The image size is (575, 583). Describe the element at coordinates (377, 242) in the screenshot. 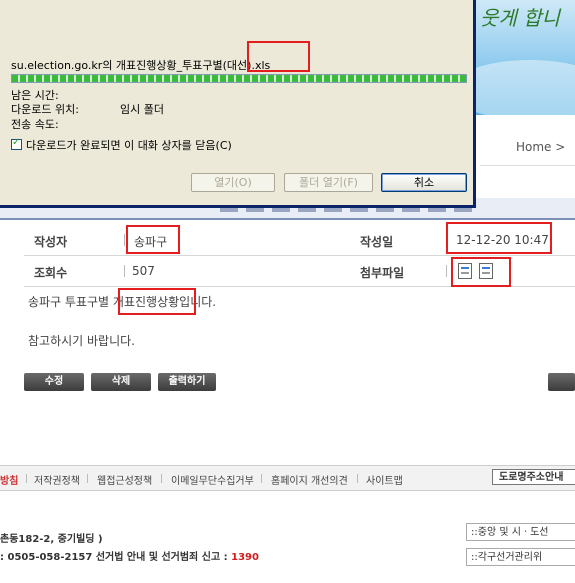

I see `date-label: 작성일` at that location.